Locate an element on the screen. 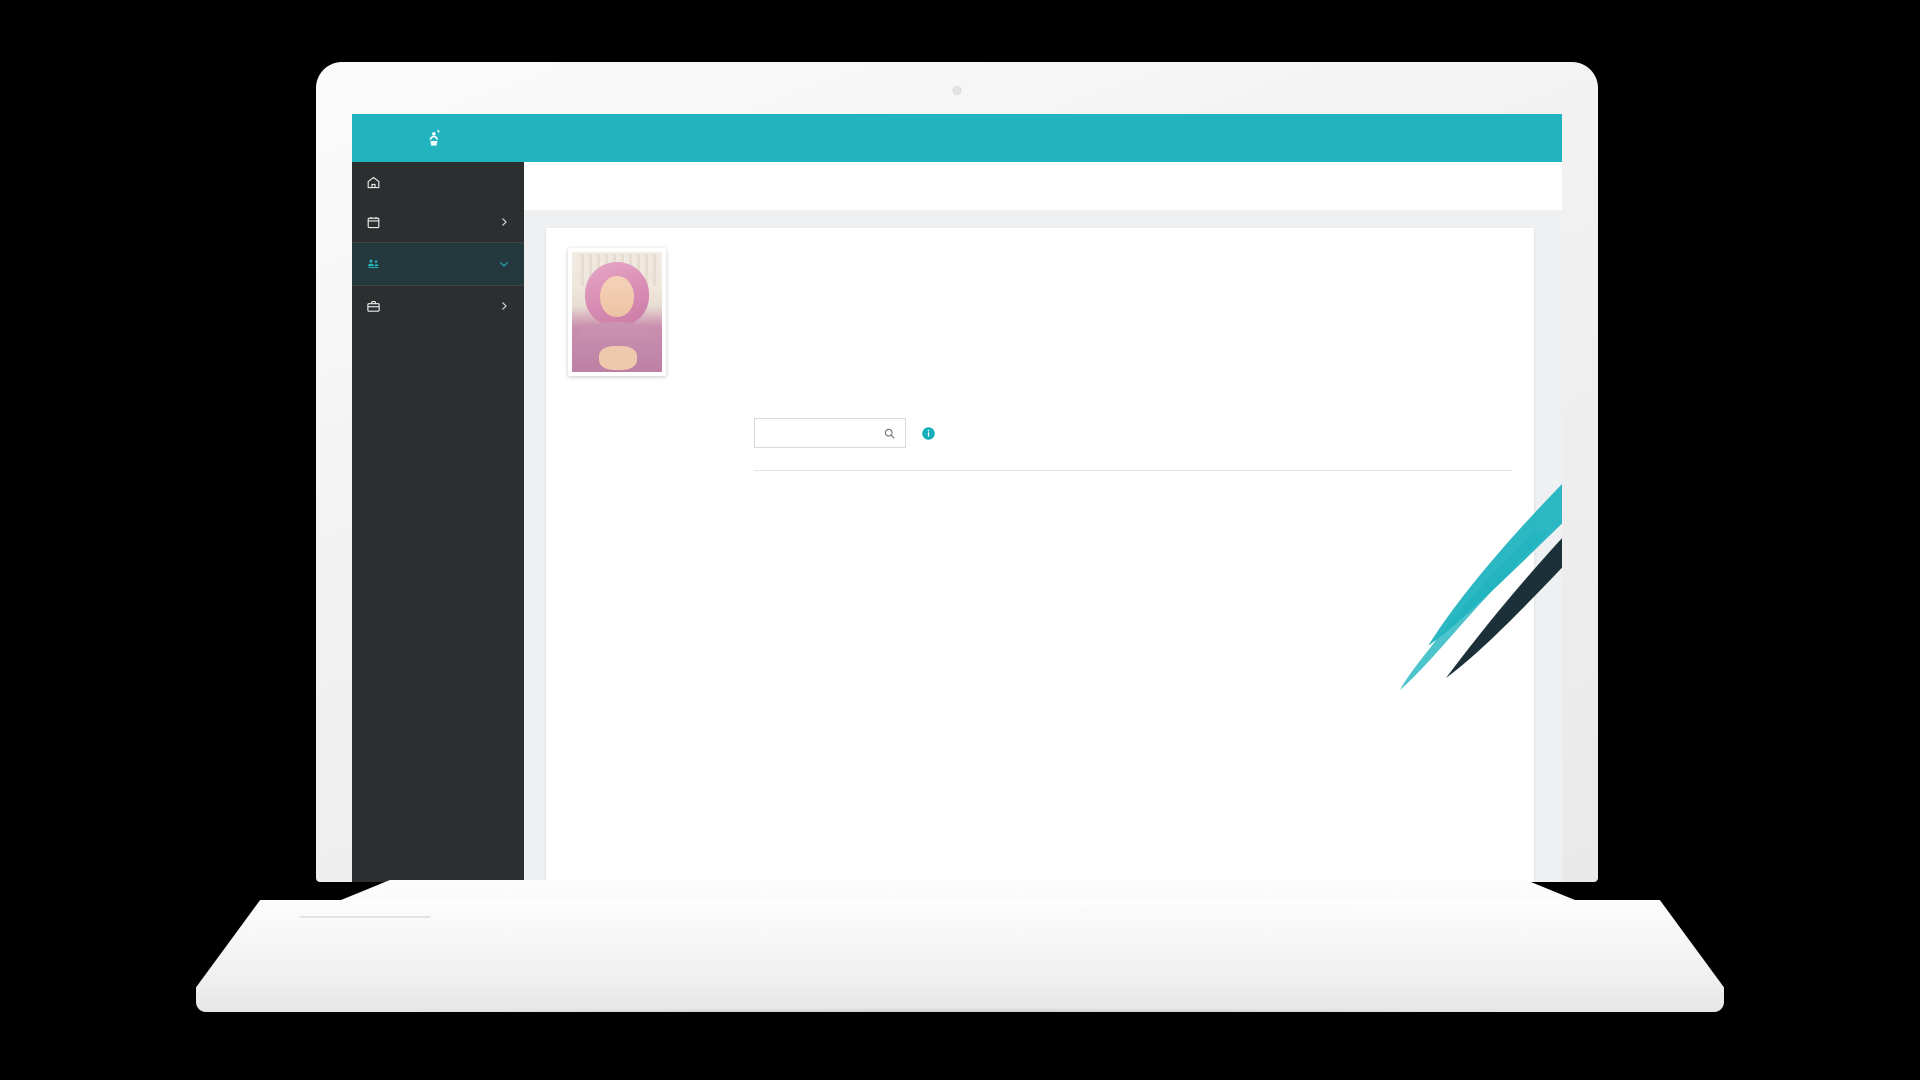  page-title is located at coordinates (1043, 186).